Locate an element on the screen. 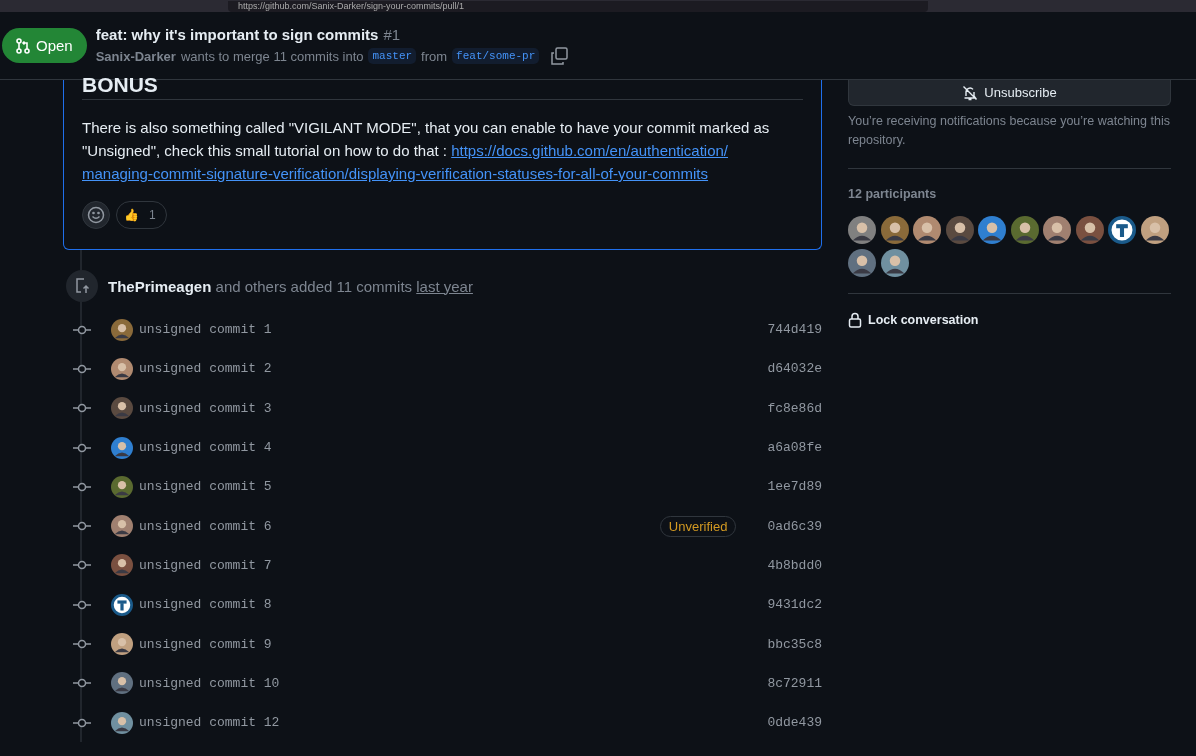  status-badge: Open is located at coordinates (44, 45).